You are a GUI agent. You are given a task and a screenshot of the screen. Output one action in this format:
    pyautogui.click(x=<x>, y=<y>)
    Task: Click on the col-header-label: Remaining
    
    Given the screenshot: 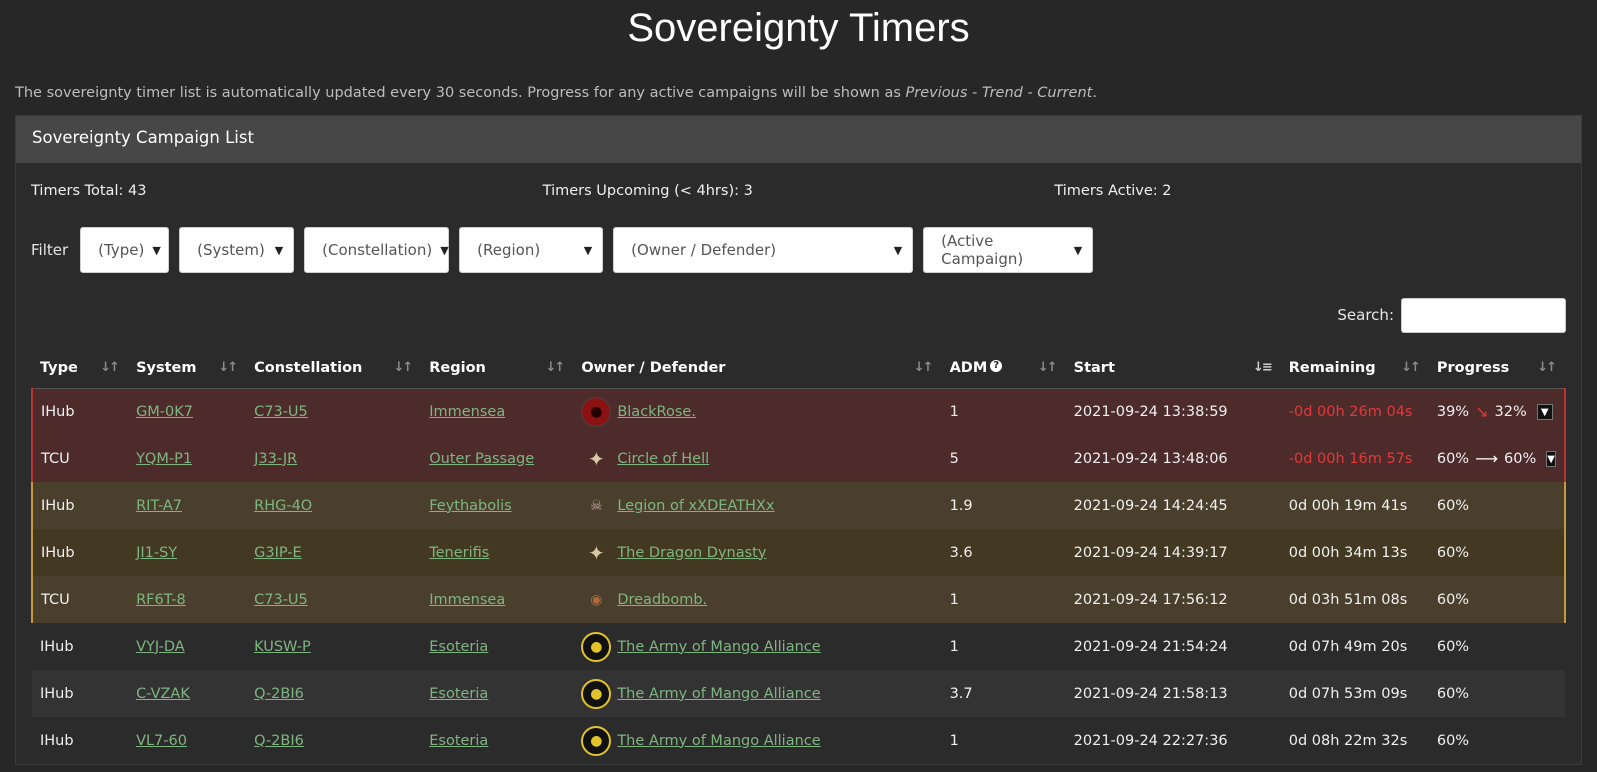 What is the action you would take?
    pyautogui.click(x=1332, y=367)
    